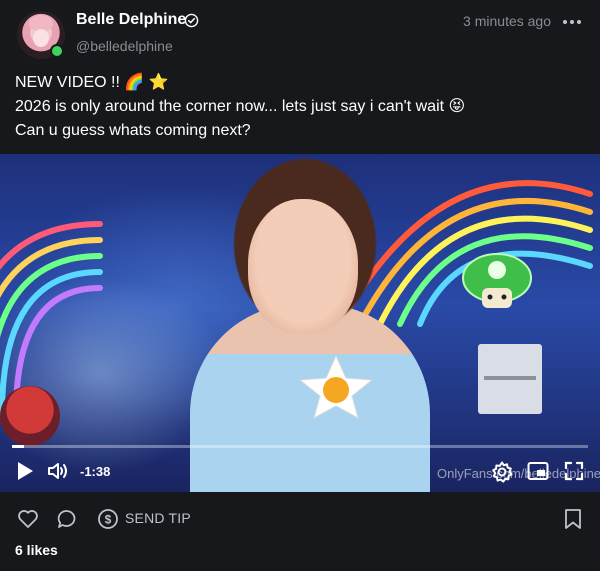  I want to click on post-text-line: Can u guess whats coming next?, so click(133, 130).